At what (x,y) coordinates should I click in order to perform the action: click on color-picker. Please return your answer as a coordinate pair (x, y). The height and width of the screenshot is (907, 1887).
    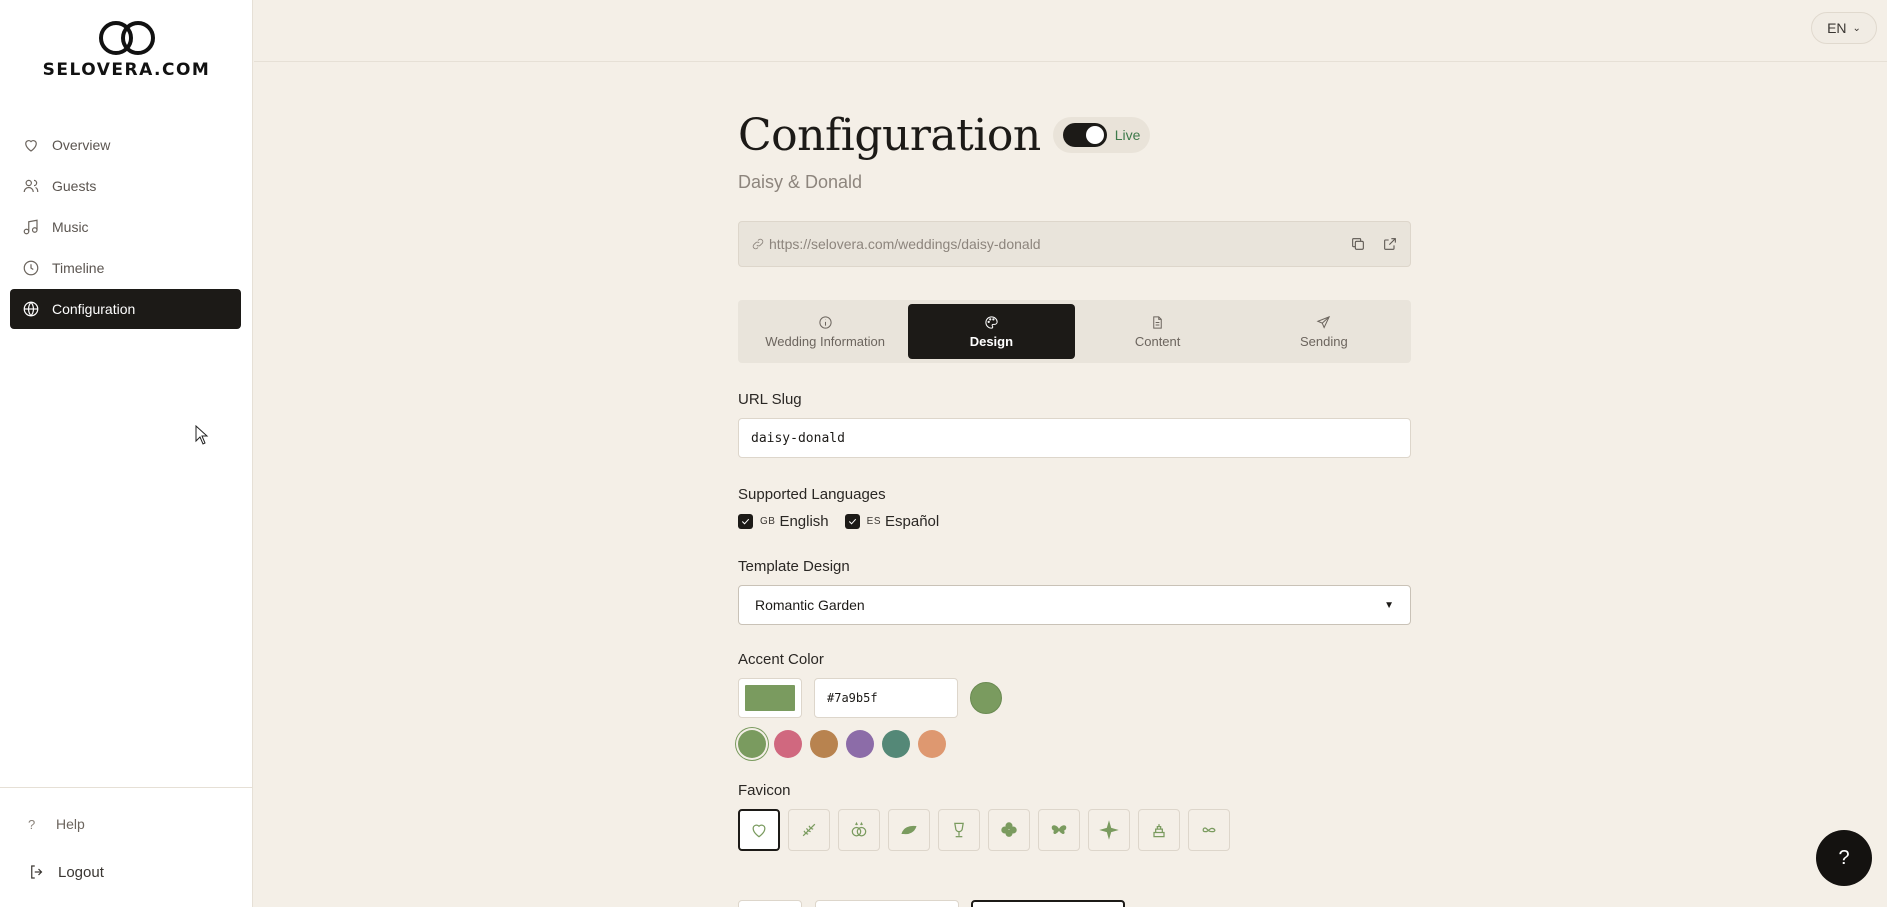
    Looking at the image, I should click on (770, 698).